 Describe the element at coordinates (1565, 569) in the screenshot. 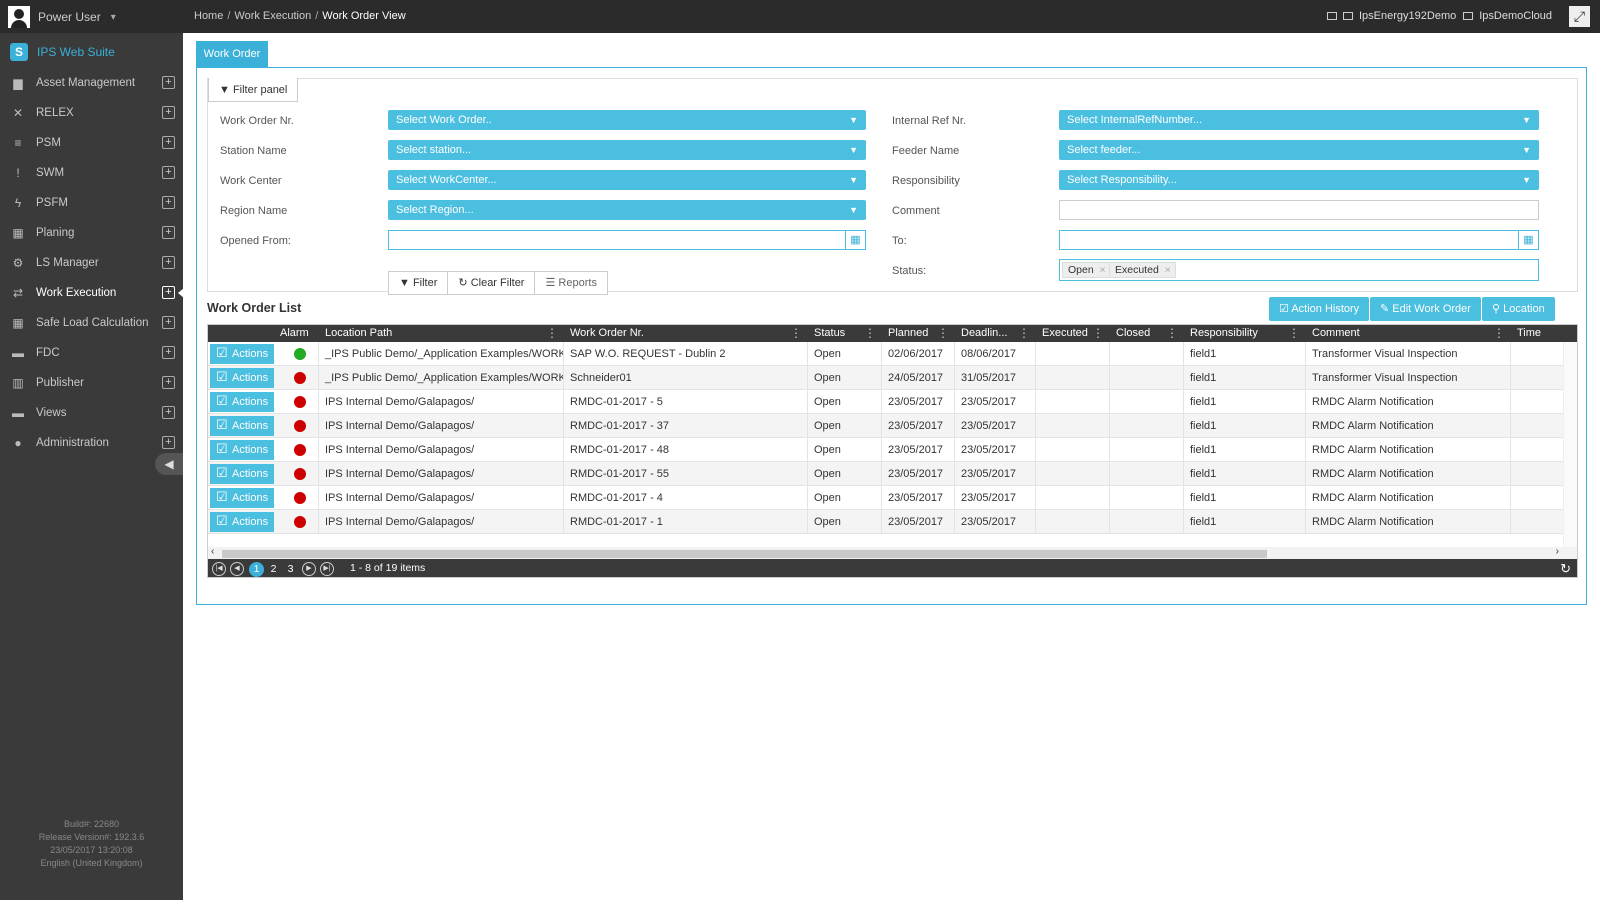

I see `refresh-icon: ↻` at that location.